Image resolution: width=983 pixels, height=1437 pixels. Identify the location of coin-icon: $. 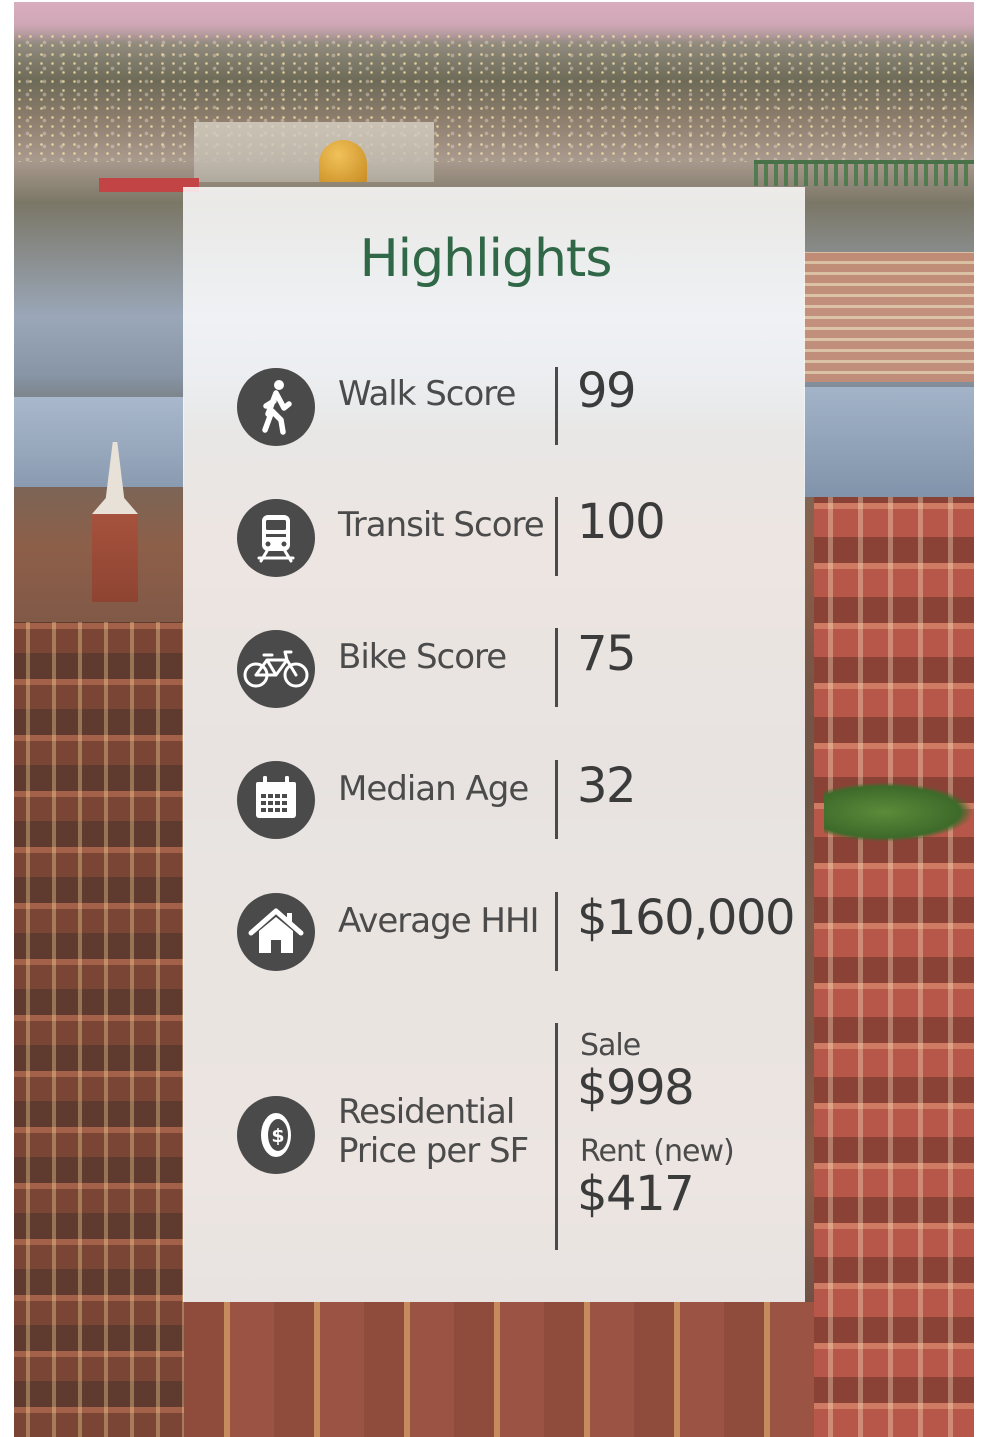
(276, 1135).